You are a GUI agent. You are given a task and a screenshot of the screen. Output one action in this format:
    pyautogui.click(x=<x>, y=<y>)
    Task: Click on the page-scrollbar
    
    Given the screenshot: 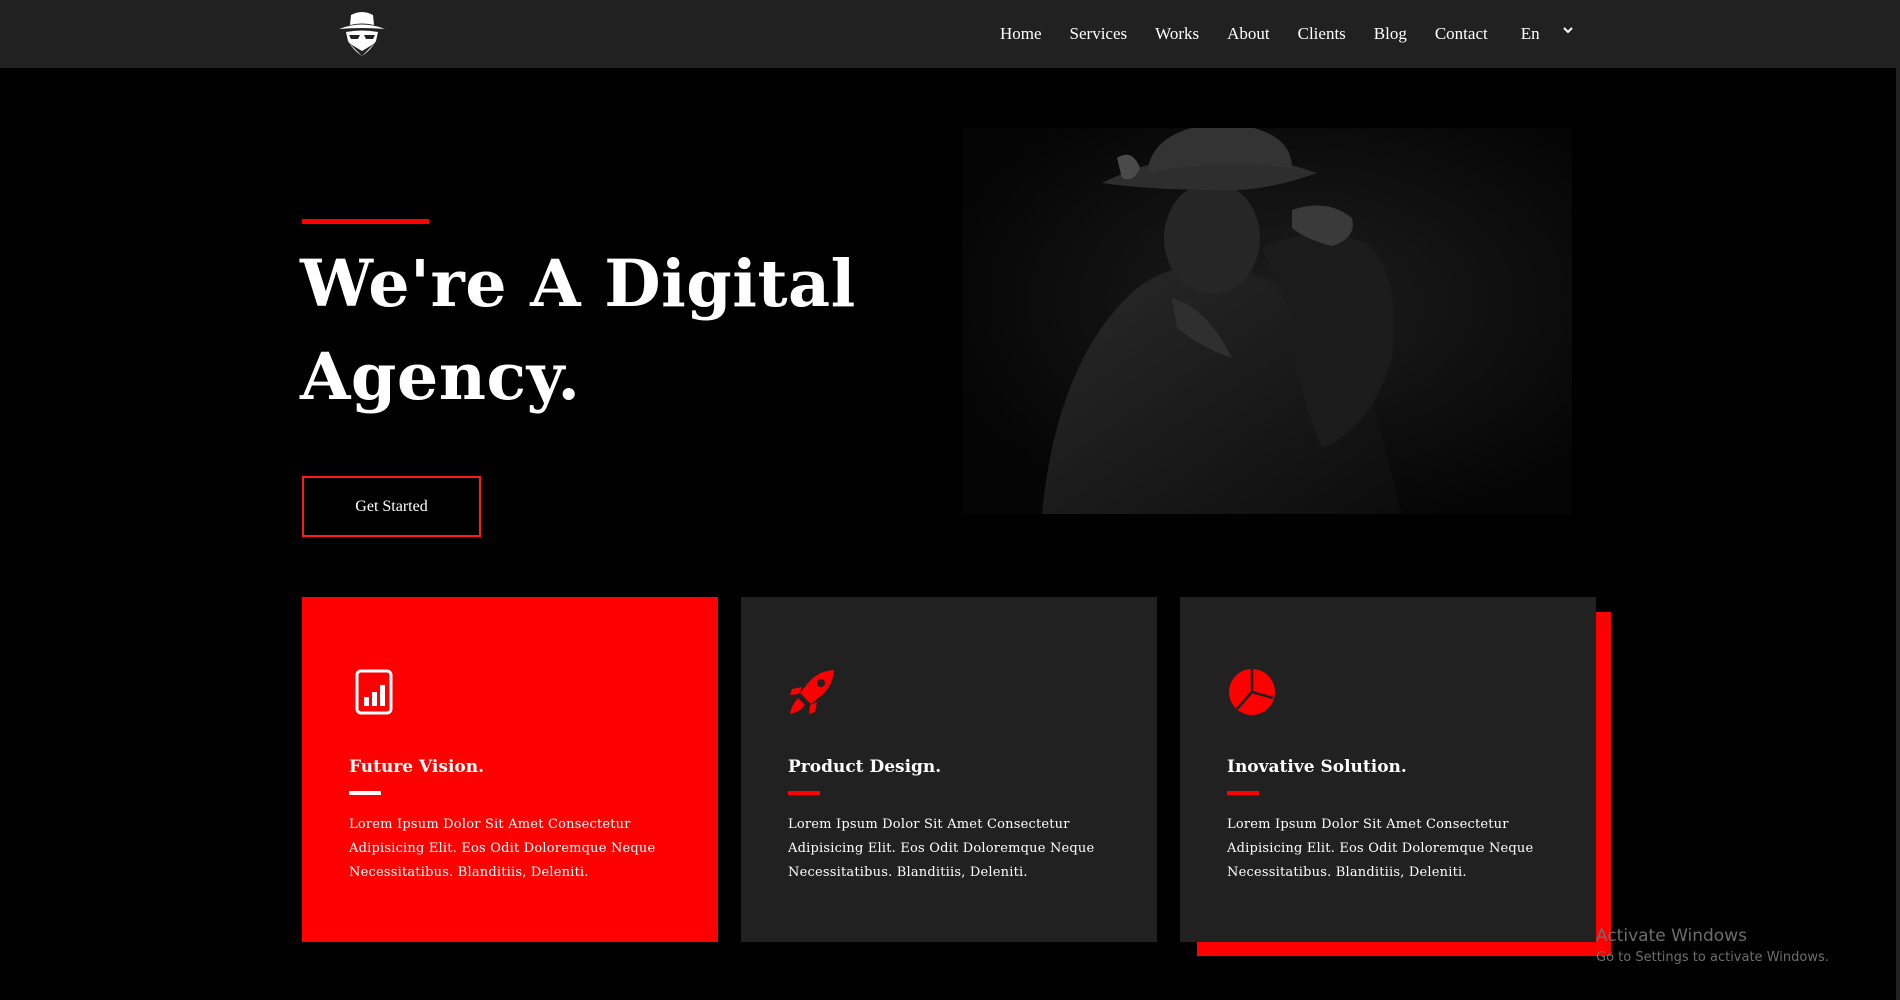 What is the action you would take?
    pyautogui.click(x=1898, y=500)
    